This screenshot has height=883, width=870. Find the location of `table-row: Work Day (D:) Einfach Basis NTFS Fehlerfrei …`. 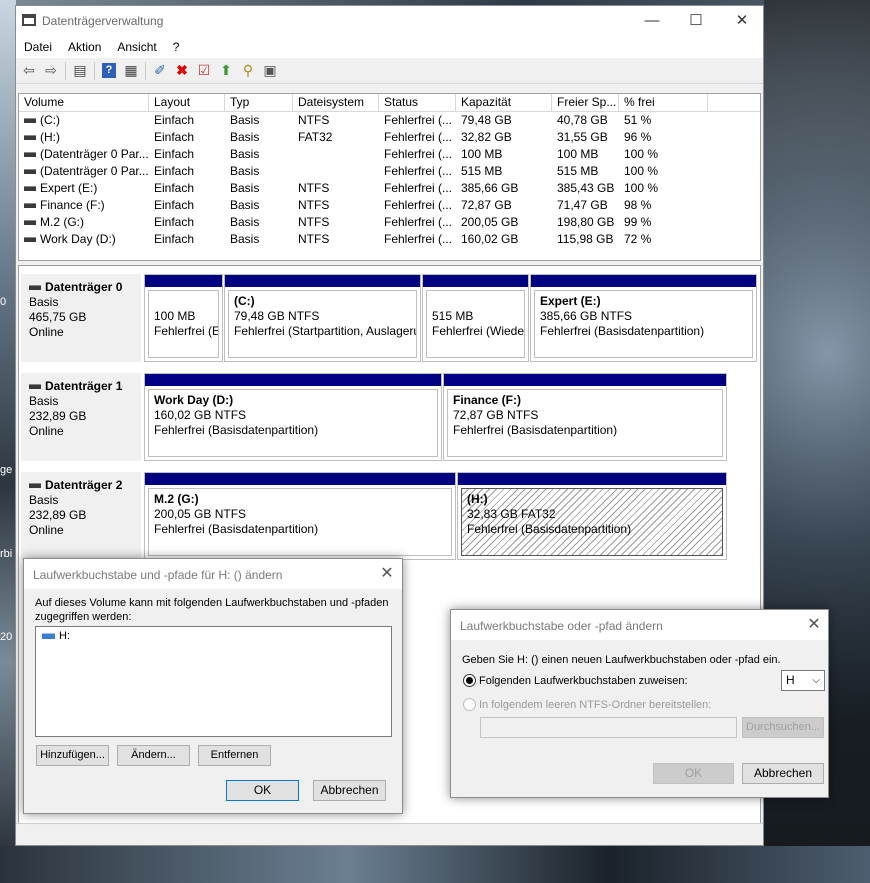

table-row: Work Day (D:) Einfach Basis NTFS Fehlerfrei … is located at coordinates (389, 239).